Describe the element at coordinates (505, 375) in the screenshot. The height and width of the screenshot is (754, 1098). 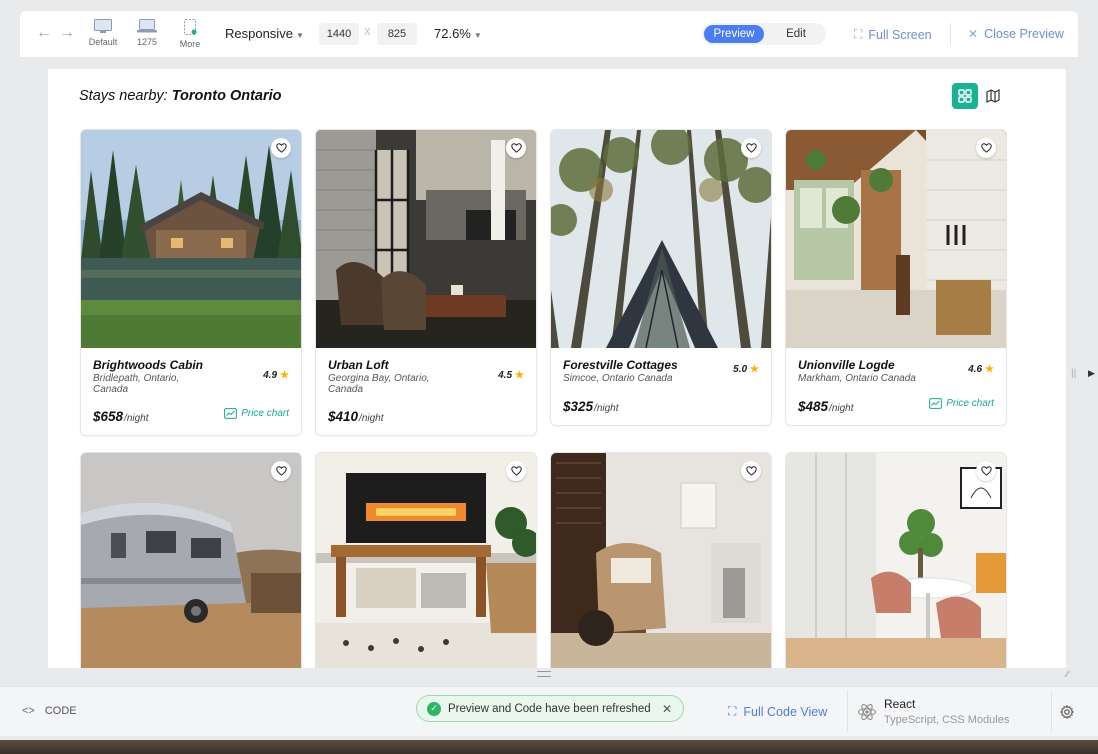
I see `rating-value: 4.5` at that location.